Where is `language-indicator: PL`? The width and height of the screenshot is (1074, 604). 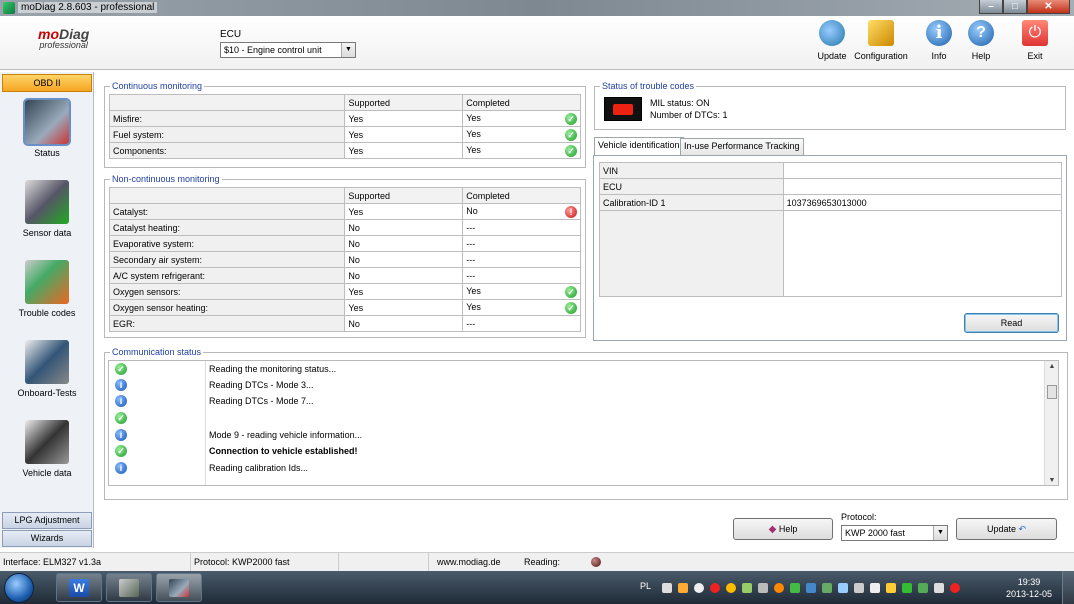 language-indicator: PL is located at coordinates (645, 586).